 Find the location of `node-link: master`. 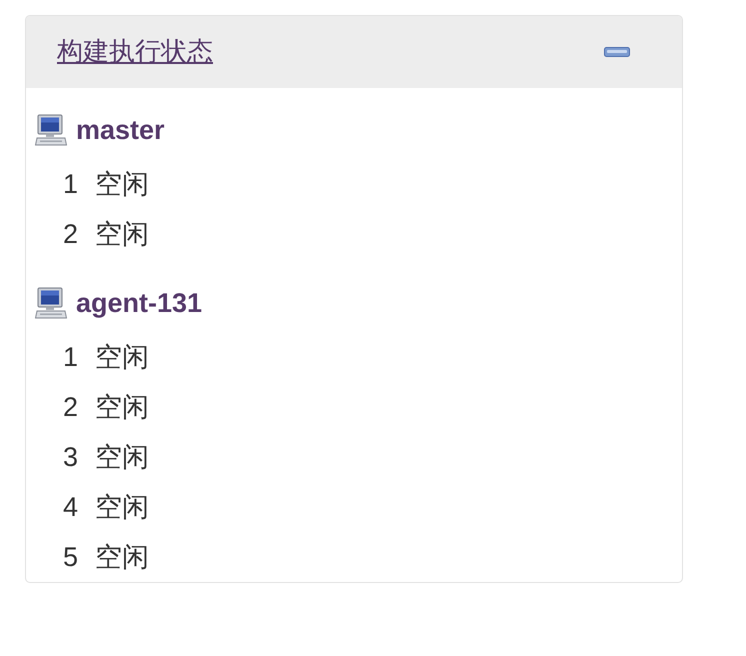

node-link: master is located at coordinates (120, 130).